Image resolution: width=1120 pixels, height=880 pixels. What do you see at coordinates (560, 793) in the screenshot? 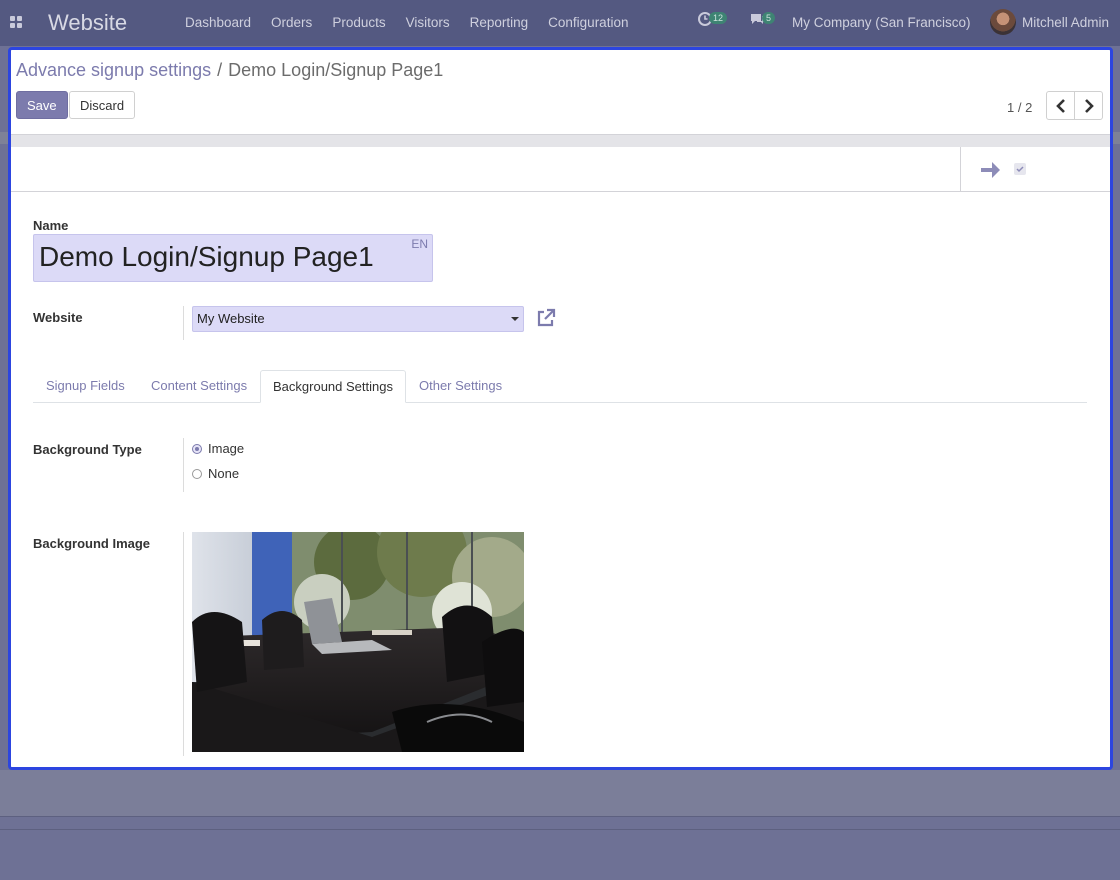
I see `background-panel` at bounding box center [560, 793].